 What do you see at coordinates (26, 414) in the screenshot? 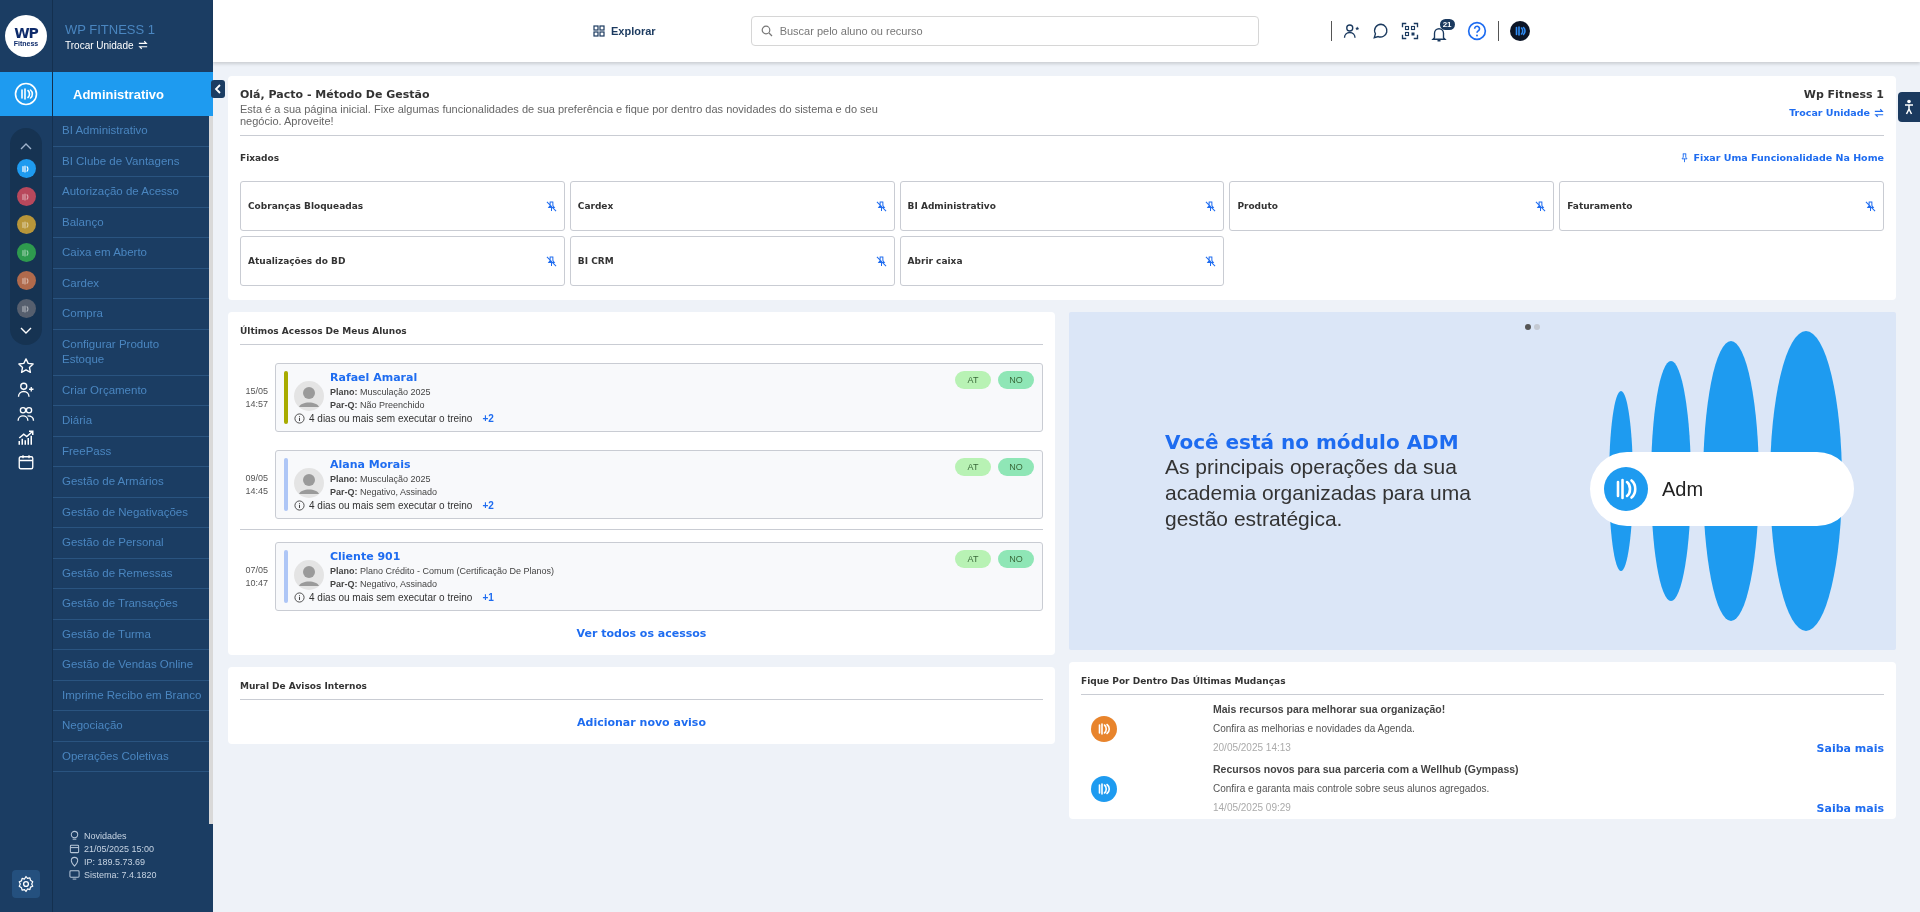
I see `people-icon` at bounding box center [26, 414].